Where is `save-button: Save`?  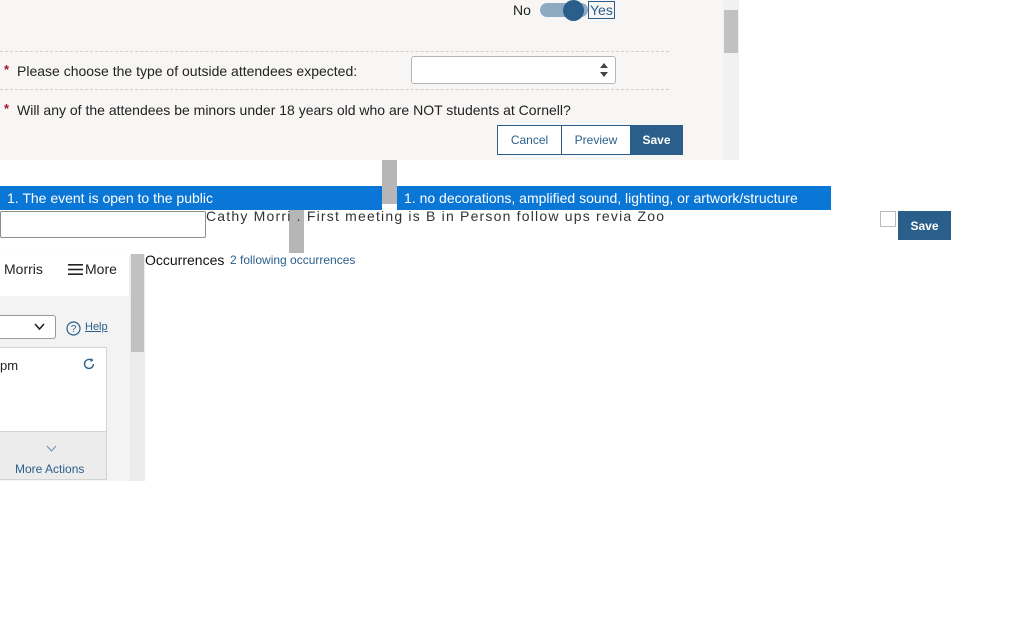
save-button: Save is located at coordinates (656, 140).